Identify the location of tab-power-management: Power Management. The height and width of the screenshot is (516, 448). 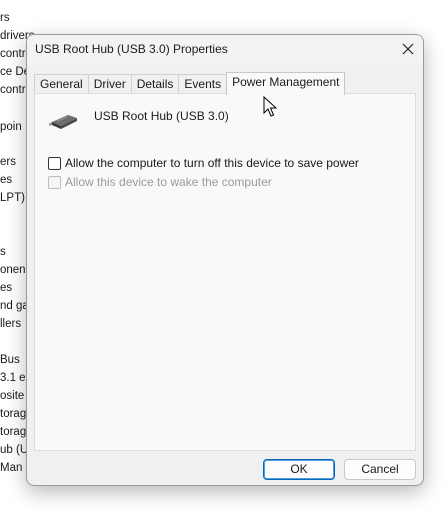
(286, 83).